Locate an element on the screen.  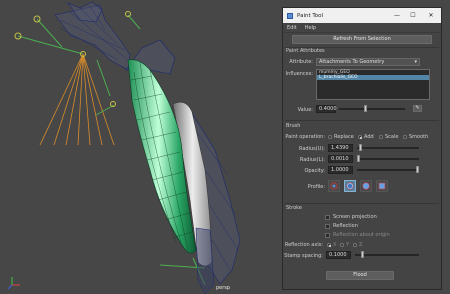
square-brush-icon is located at coordinates (382, 186).